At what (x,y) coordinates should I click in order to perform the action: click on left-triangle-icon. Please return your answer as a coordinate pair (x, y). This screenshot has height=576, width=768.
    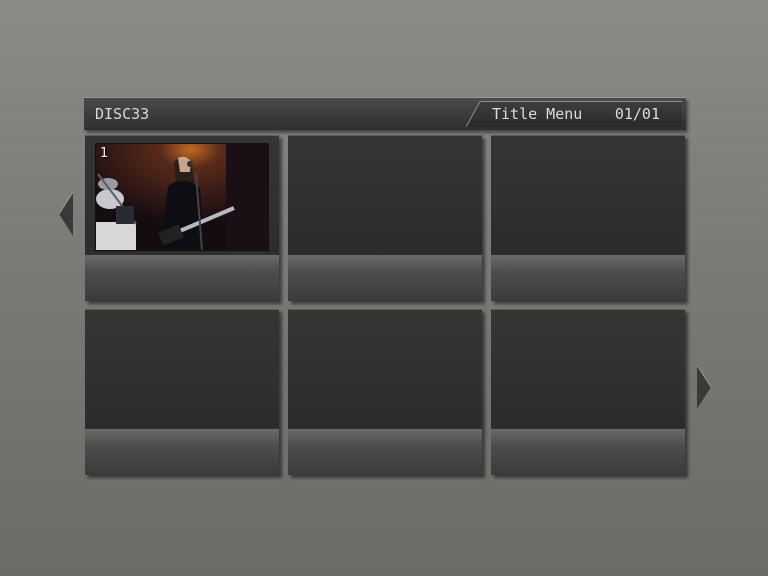
    Looking at the image, I should click on (66, 214).